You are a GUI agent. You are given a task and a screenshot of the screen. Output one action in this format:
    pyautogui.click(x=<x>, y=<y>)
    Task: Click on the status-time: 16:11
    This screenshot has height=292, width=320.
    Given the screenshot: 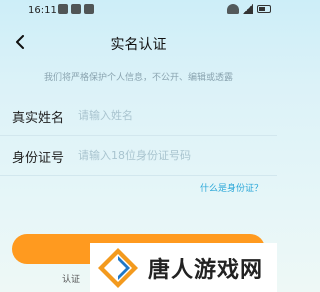 What is the action you would take?
    pyautogui.click(x=42, y=10)
    